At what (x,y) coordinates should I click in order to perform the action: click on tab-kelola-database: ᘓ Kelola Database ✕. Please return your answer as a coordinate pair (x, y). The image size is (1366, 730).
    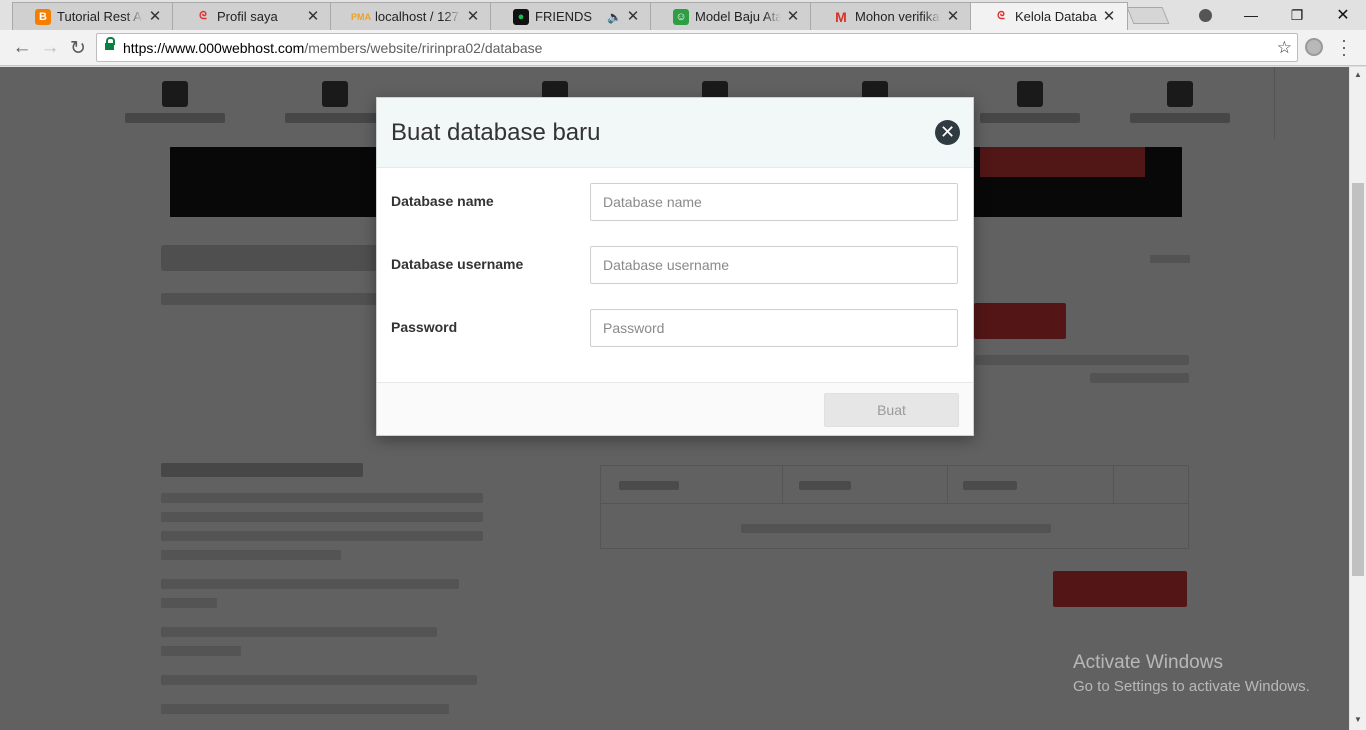
    Looking at the image, I should click on (1049, 16).